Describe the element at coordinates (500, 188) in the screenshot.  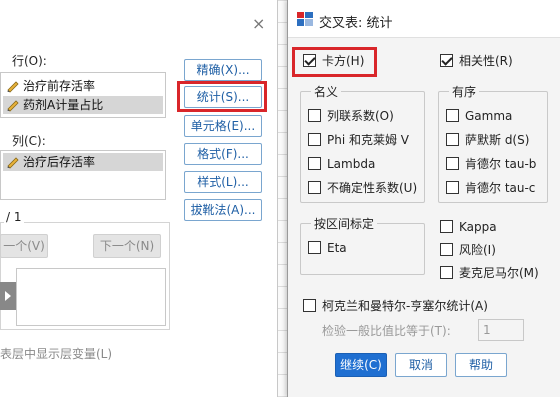
I see `checkbox-label: 肯德尔 tau-c` at that location.